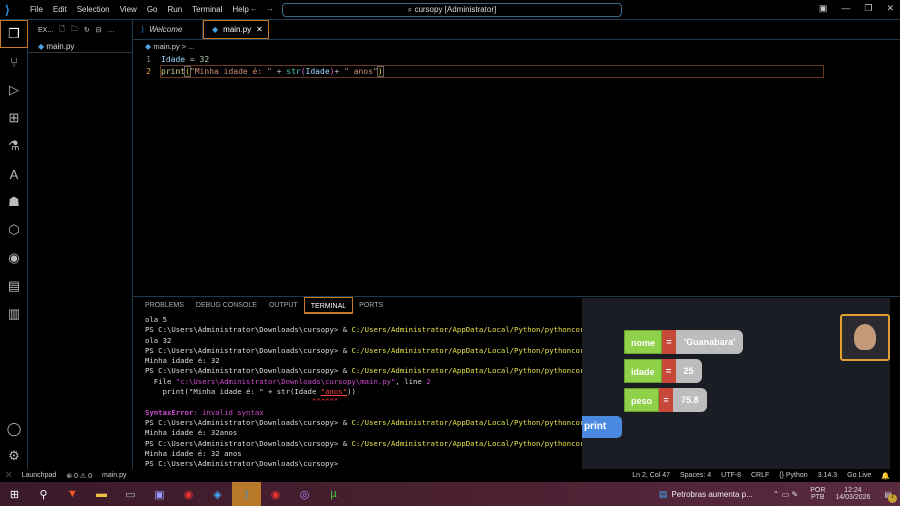 This screenshot has height=506, width=900. What do you see at coordinates (793, 475) in the screenshot?
I see `status-language: {} Python` at bounding box center [793, 475].